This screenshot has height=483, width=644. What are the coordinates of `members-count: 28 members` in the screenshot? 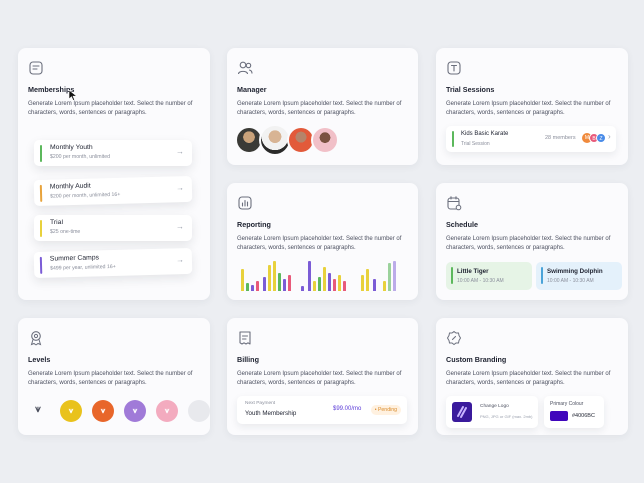 It's located at (560, 138).